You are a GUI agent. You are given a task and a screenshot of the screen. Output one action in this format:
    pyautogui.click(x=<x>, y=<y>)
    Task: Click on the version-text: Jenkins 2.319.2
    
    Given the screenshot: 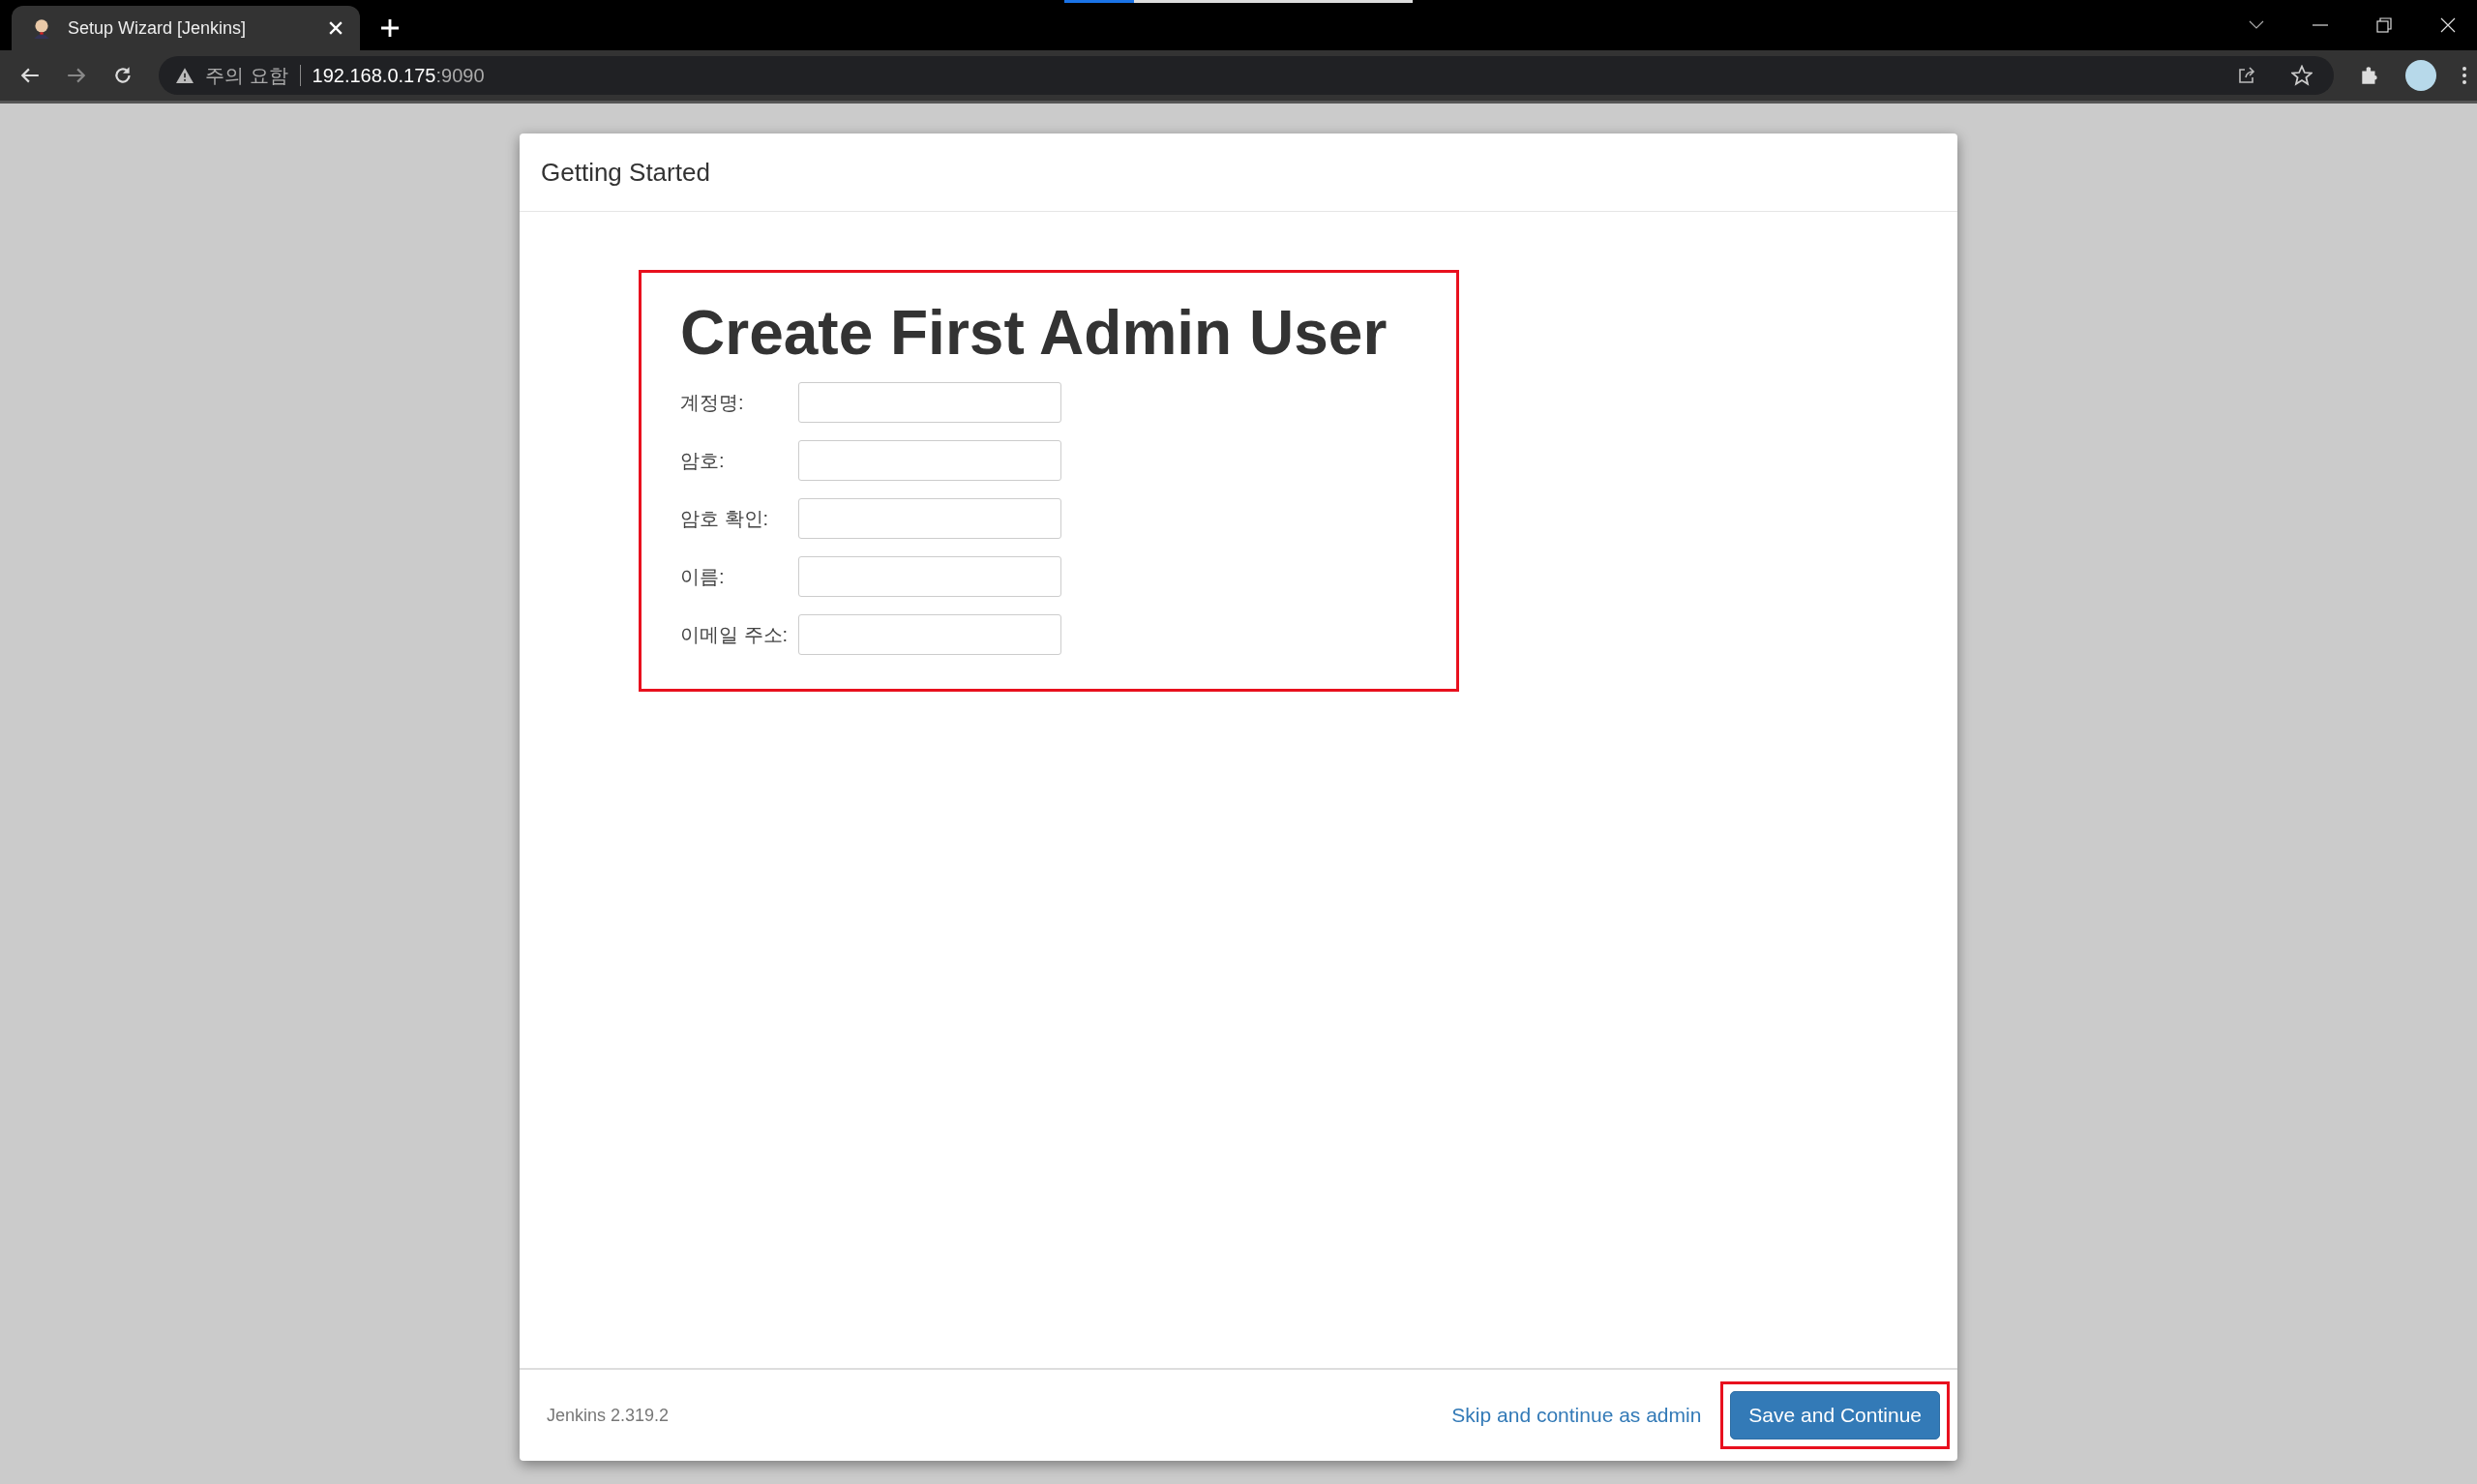 What is the action you would take?
    pyautogui.click(x=608, y=1415)
    